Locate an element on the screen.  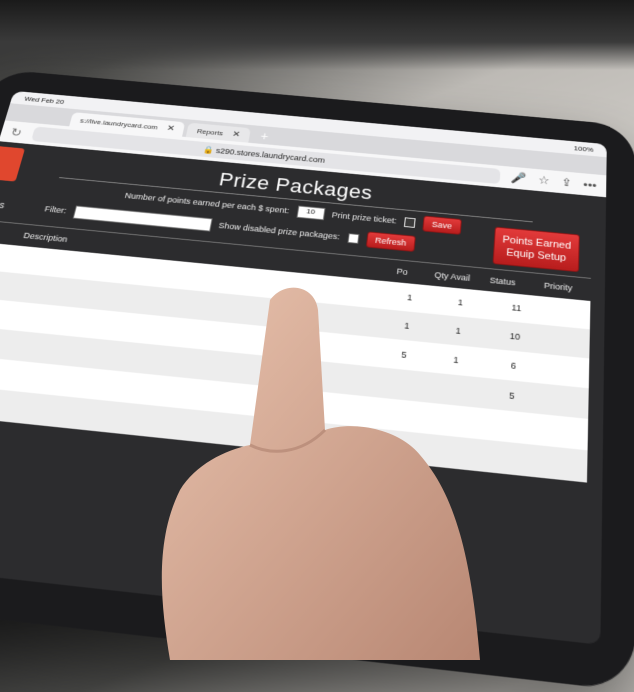
filter-label: Filter: is located at coordinates (56, 209).